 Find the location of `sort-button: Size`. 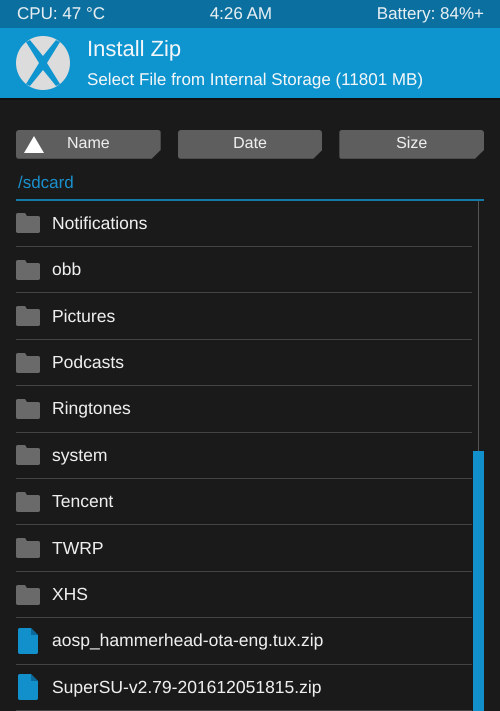

sort-button: Size is located at coordinates (411, 144).